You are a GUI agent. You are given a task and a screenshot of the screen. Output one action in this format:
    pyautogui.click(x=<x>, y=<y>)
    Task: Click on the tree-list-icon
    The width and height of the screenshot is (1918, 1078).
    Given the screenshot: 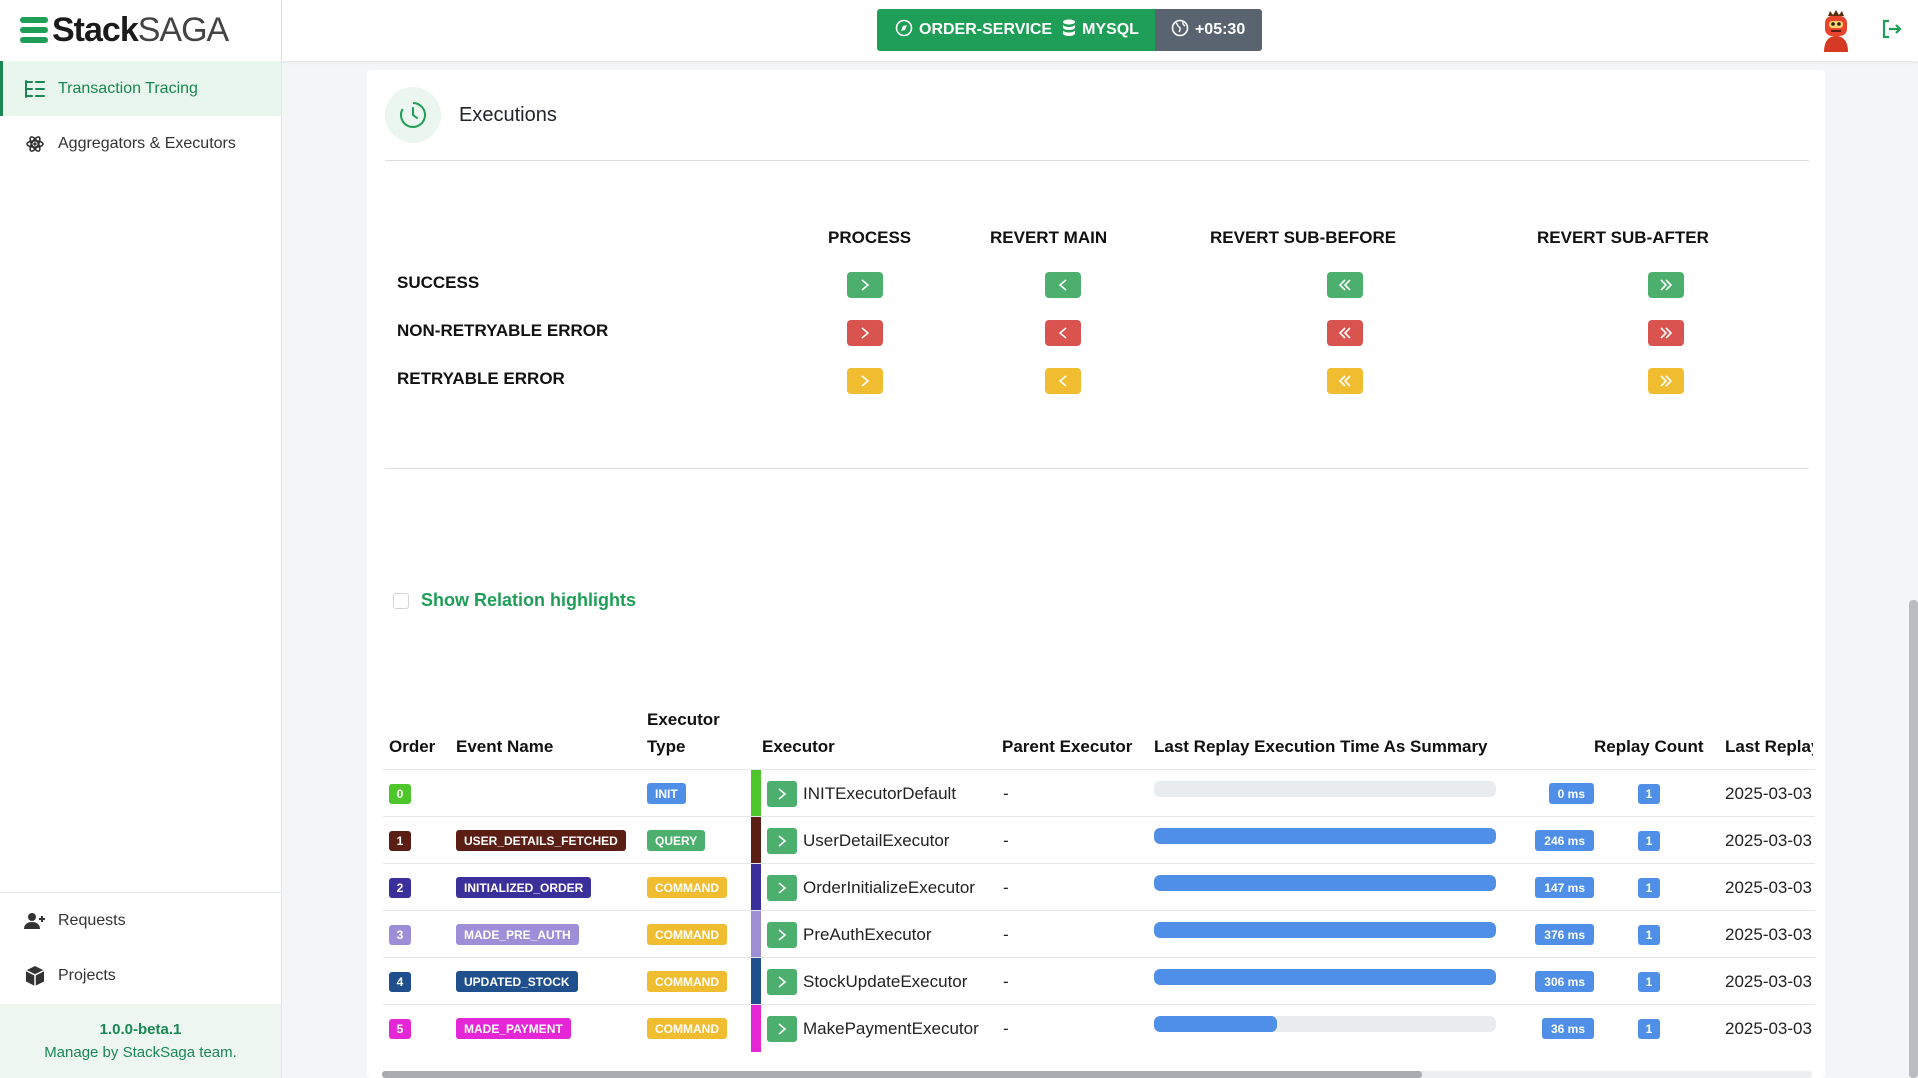 What is the action you would take?
    pyautogui.click(x=35, y=89)
    